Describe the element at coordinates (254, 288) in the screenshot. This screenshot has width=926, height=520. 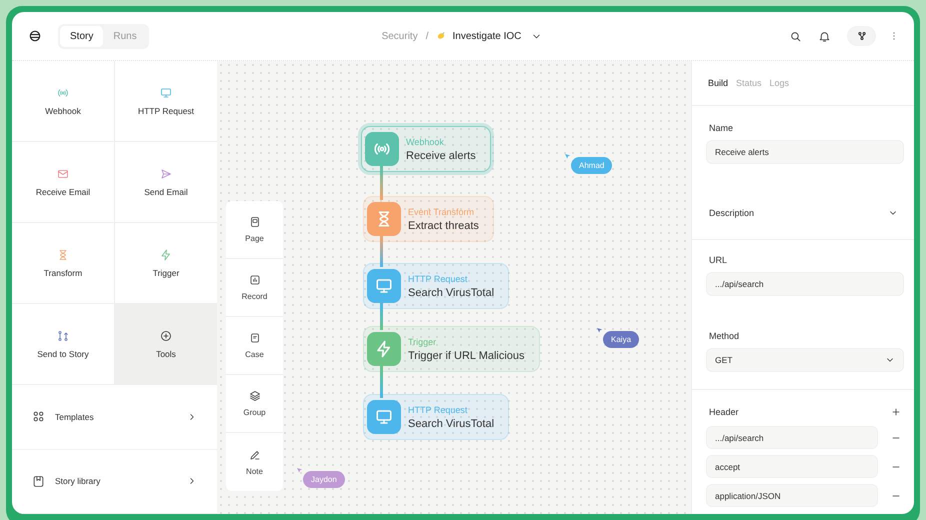
I see `palette-tool: Record` at that location.